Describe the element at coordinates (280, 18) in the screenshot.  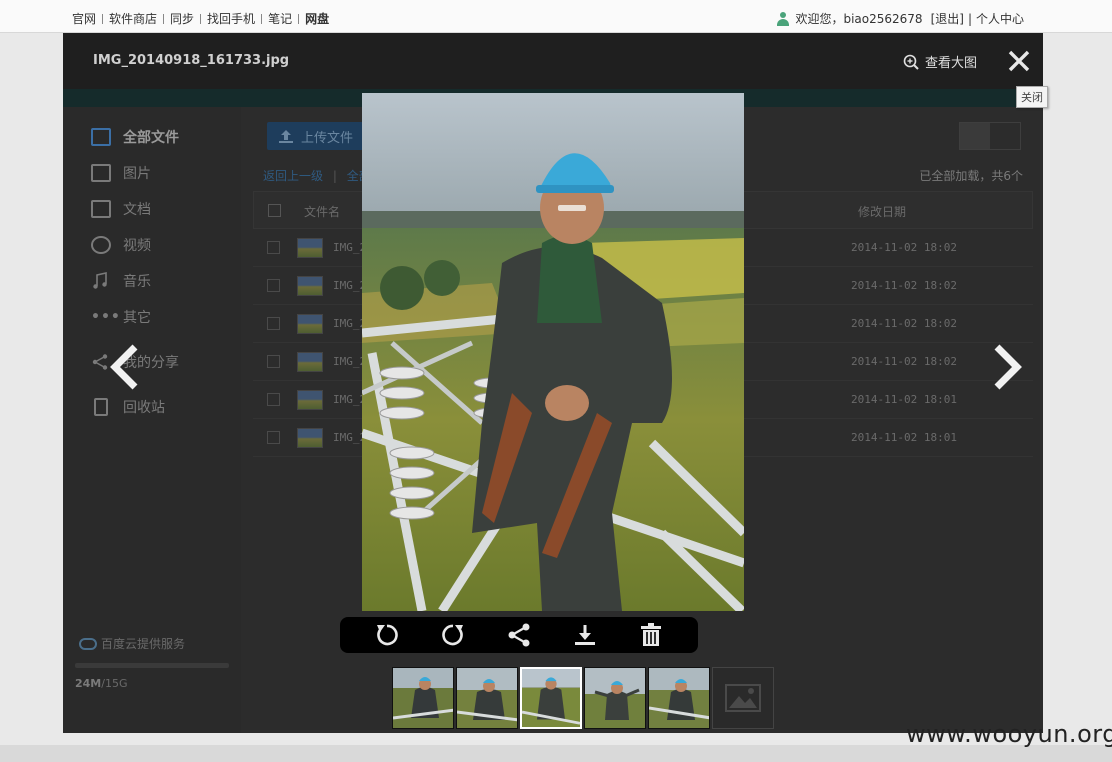
I see `nav-link-notes: 笔记` at that location.